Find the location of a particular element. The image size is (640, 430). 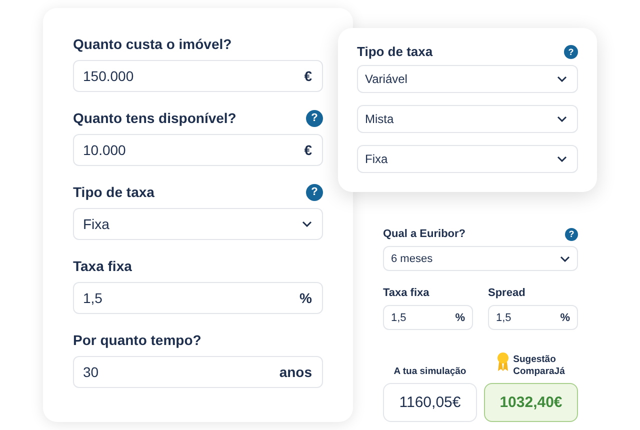

dropdown-option: Variável is located at coordinates (467, 79).